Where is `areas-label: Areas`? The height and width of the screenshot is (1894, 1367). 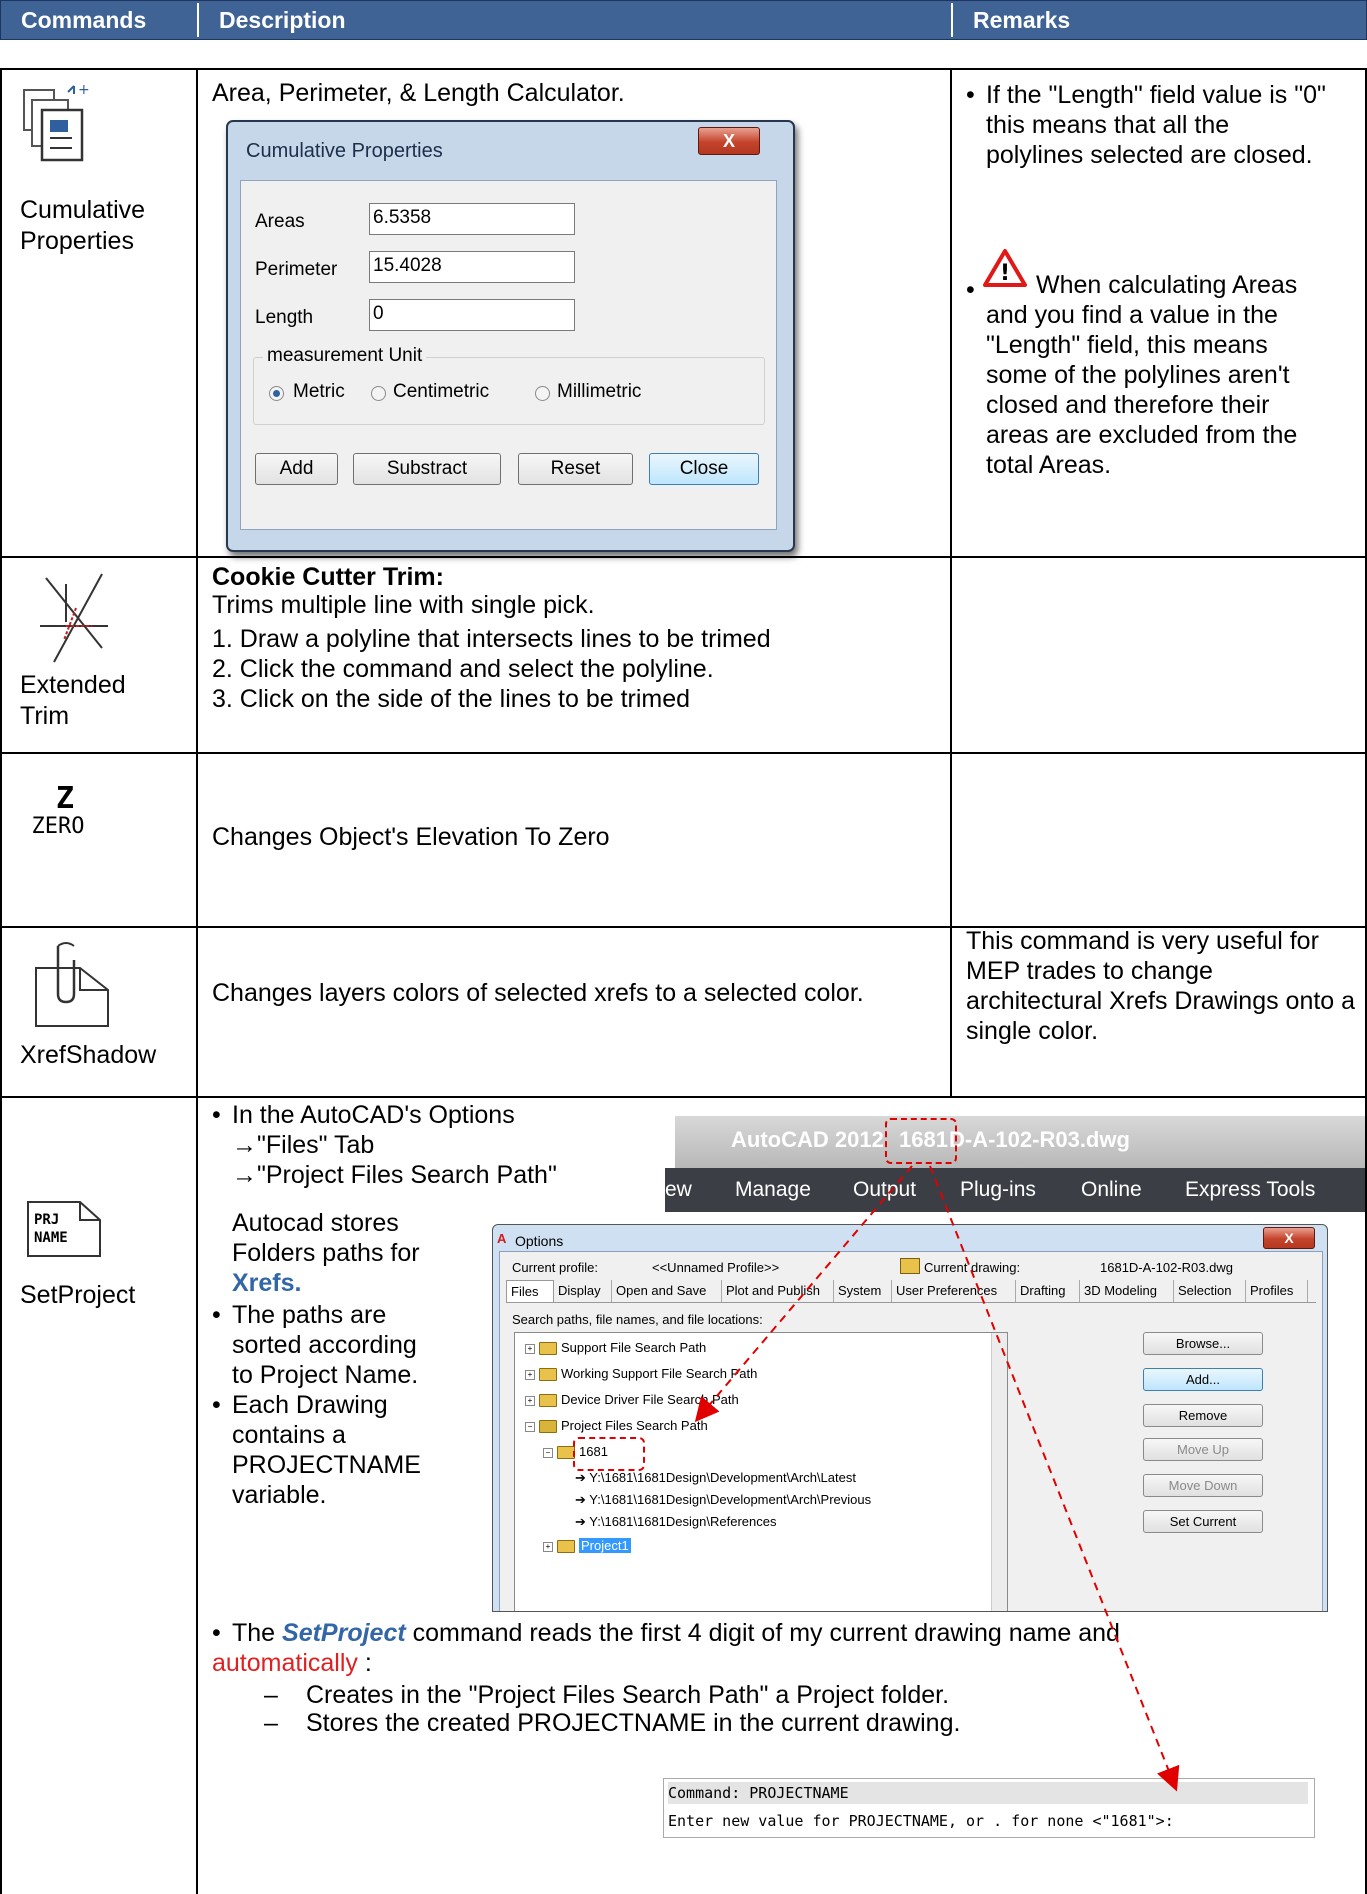
areas-label: Areas is located at coordinates (280, 221).